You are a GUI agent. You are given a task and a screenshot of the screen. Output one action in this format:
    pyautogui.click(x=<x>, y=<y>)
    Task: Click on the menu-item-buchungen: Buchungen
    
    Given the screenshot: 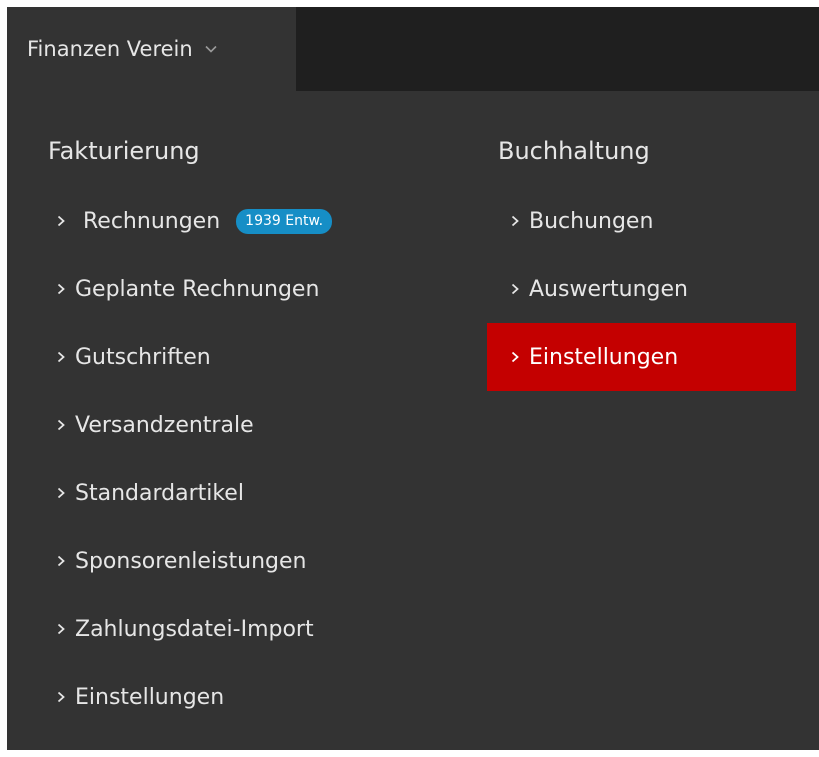 What is the action you would take?
    pyautogui.click(x=641, y=221)
    